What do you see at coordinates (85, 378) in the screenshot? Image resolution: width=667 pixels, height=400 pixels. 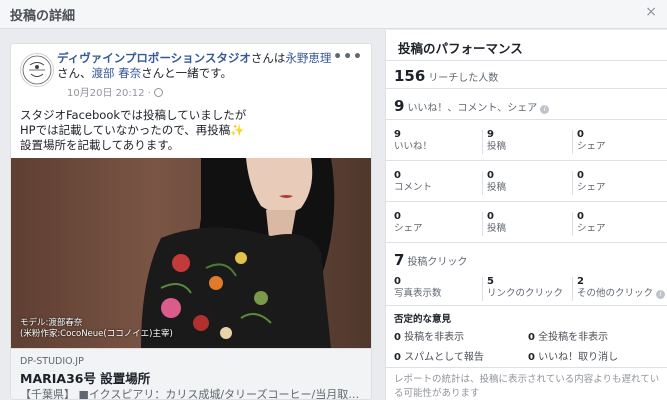 I see `link-title: MARIA36号 設置場所` at bounding box center [85, 378].